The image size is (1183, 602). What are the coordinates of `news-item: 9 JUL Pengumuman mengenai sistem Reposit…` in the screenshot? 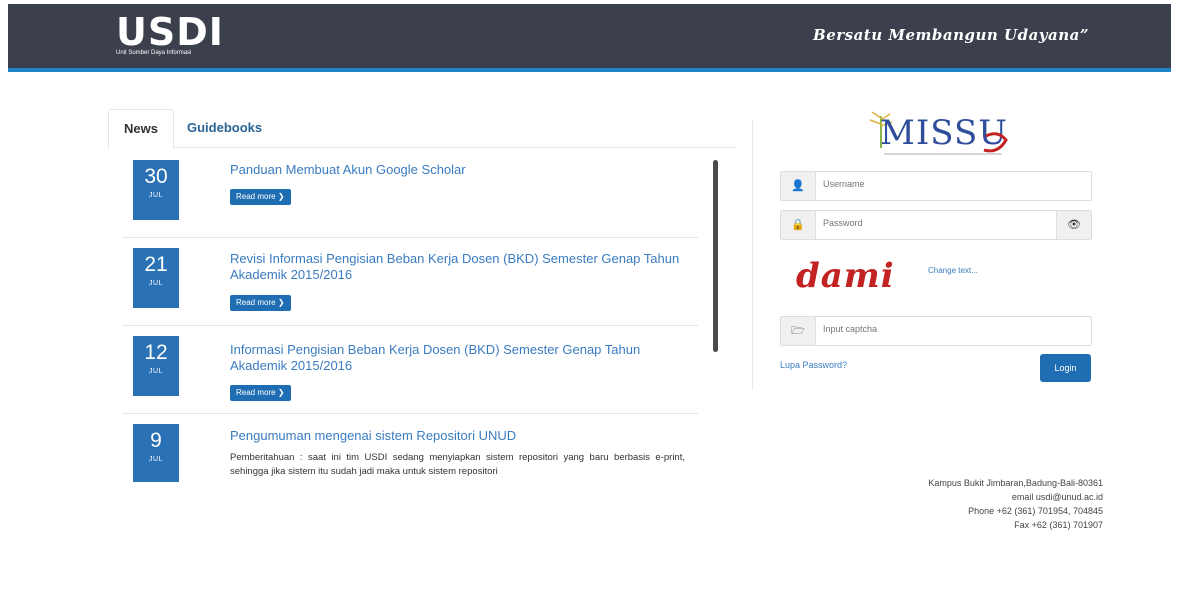 It's located at (410, 448).